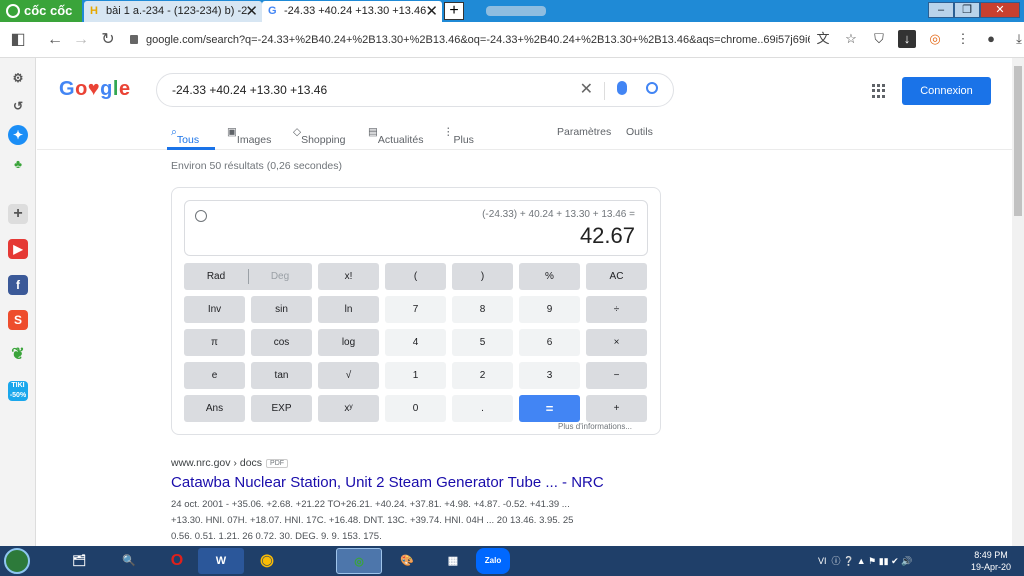 The width and height of the screenshot is (1024, 576). What do you see at coordinates (991, 561) in the screenshot?
I see `clock: 8:49 PM 19-Apr-20` at bounding box center [991, 561].